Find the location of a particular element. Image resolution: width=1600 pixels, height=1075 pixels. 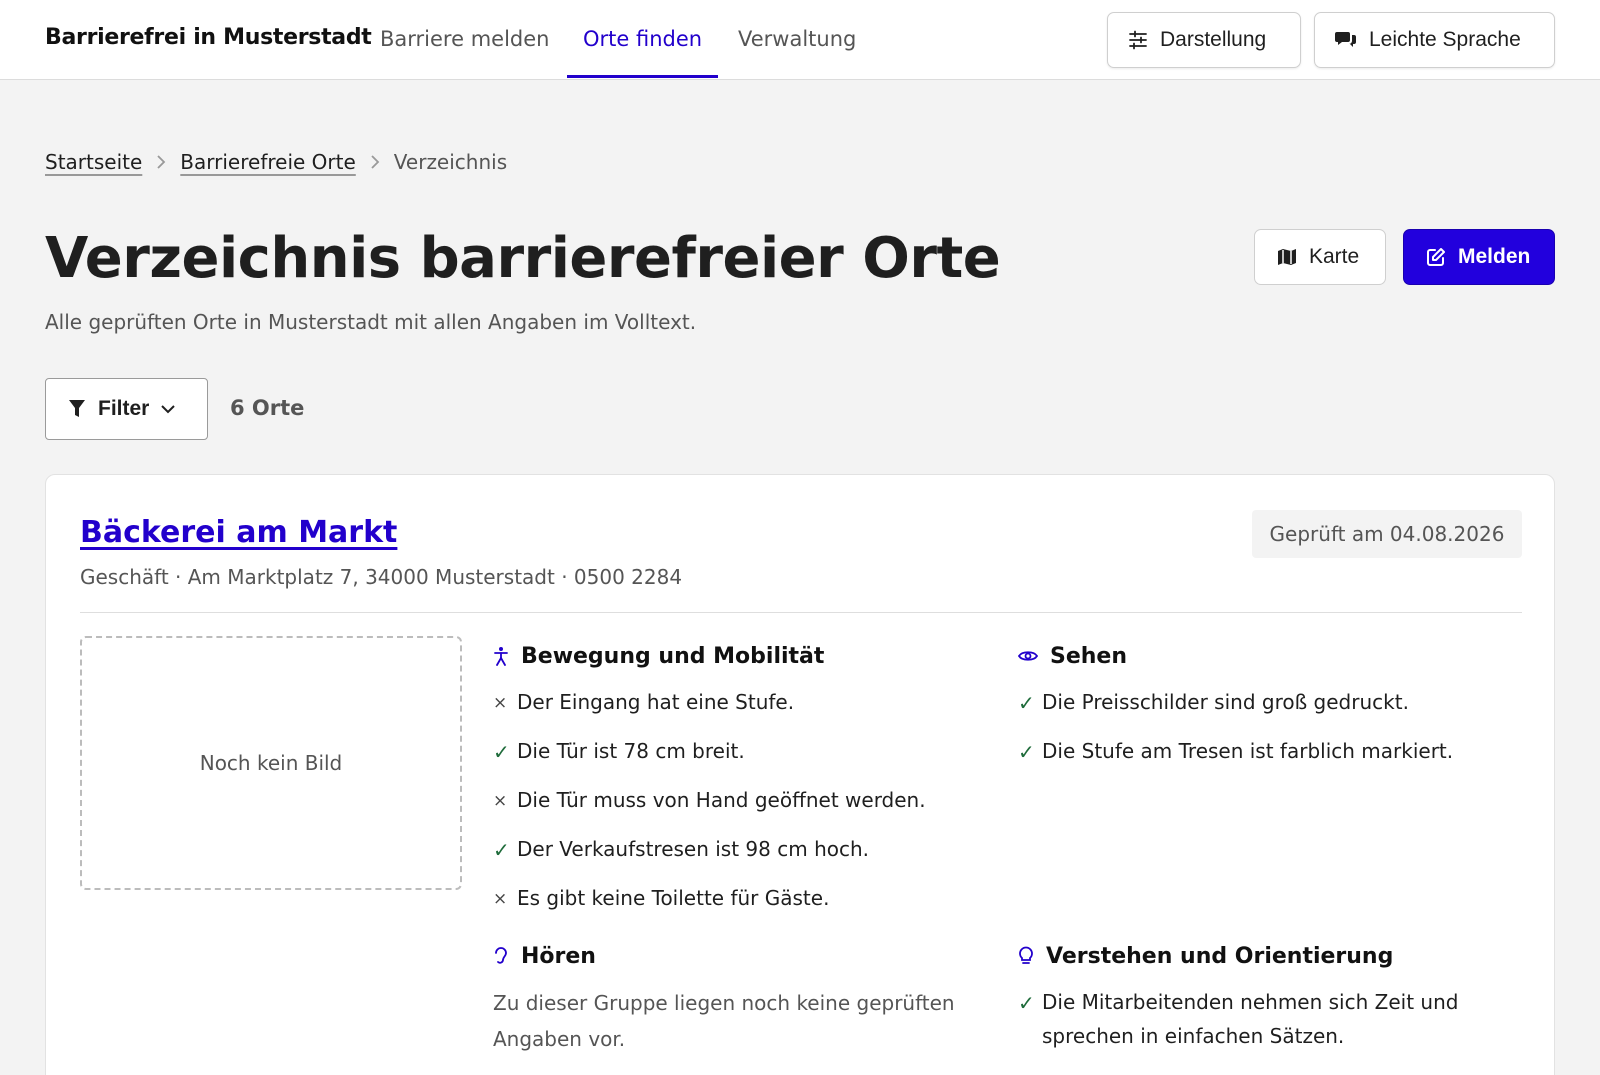

breadcrumb-startseite: Startseite is located at coordinates (93, 162).